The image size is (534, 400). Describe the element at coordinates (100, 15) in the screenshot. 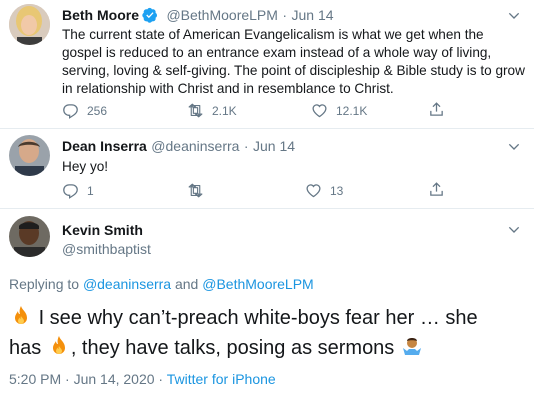

I see `user-name: Beth Moore` at that location.